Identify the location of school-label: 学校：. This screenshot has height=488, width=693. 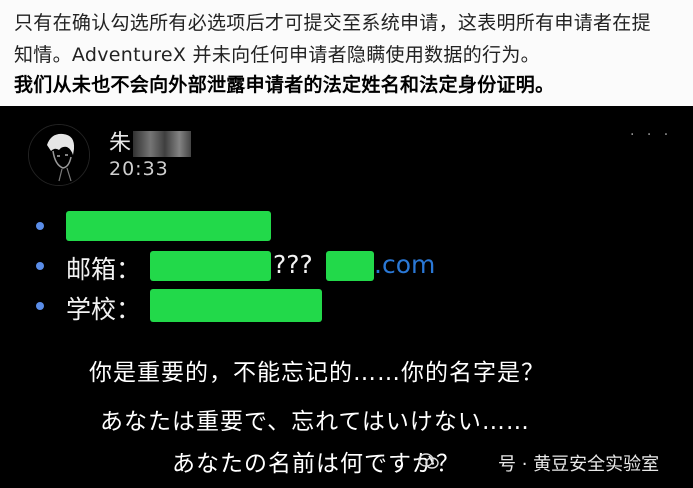
(104, 309).